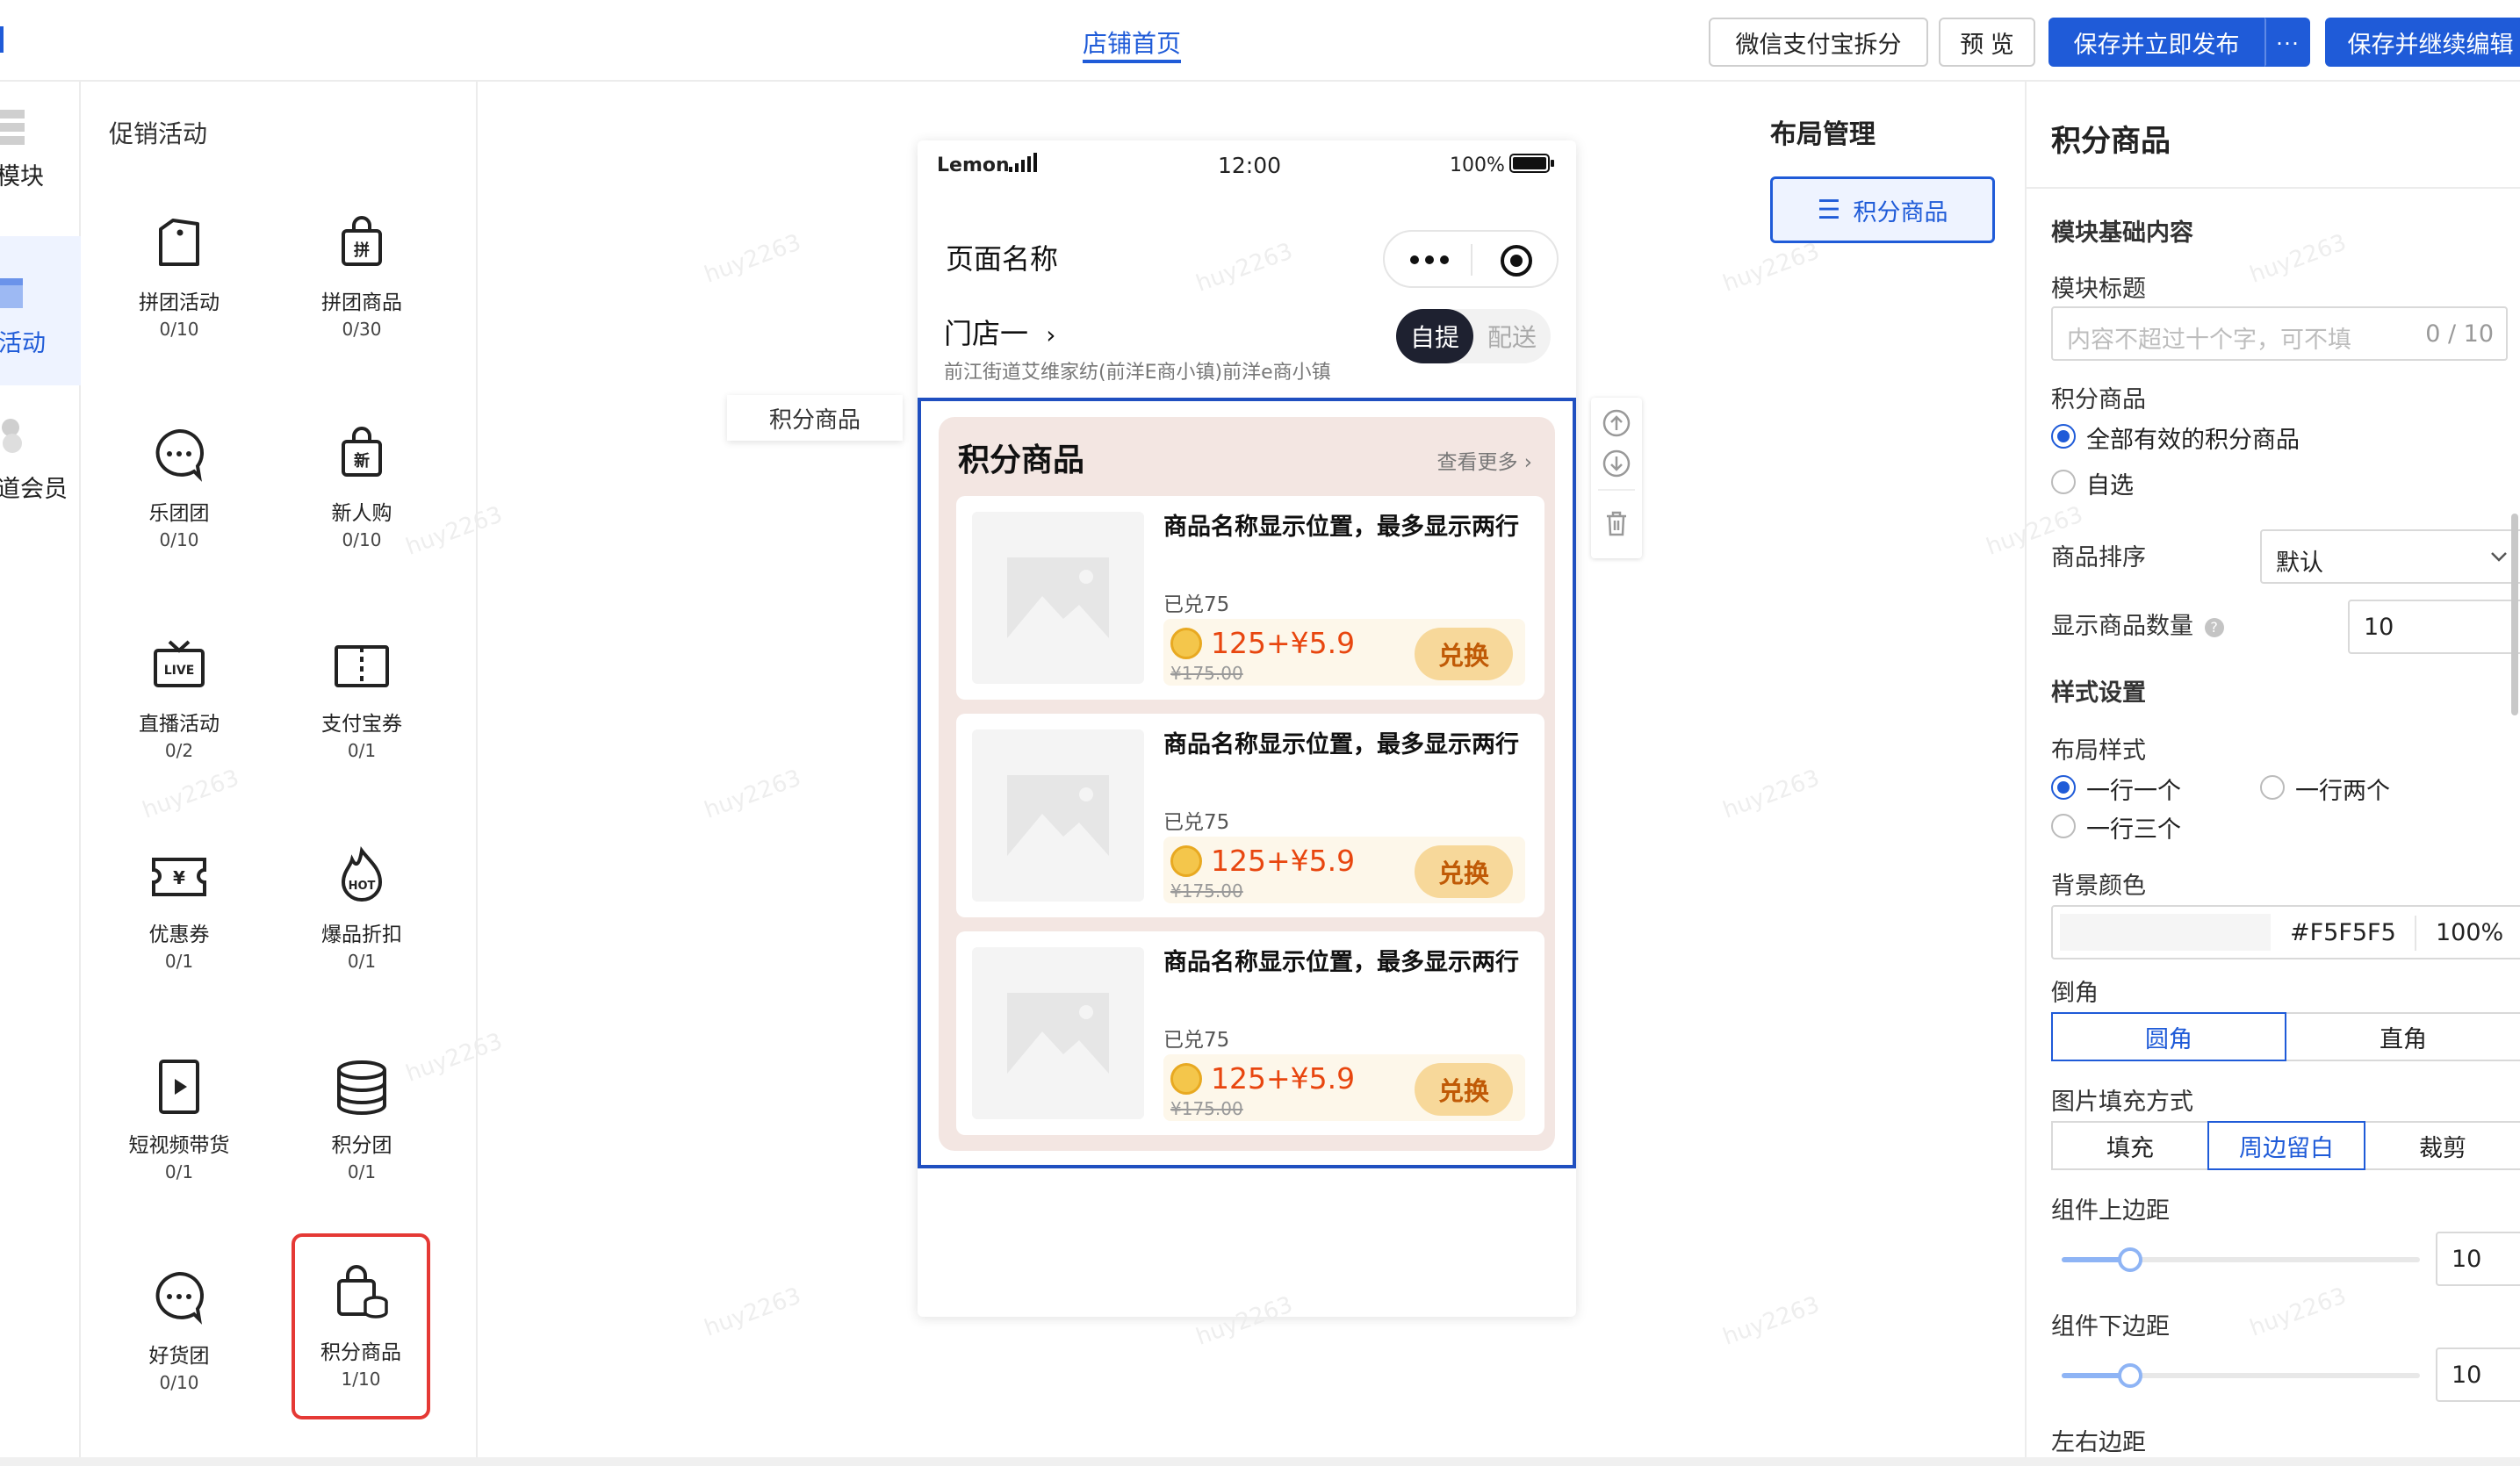 The width and height of the screenshot is (2520, 1466). I want to click on nav-item-member: 道会员, so click(40, 459).